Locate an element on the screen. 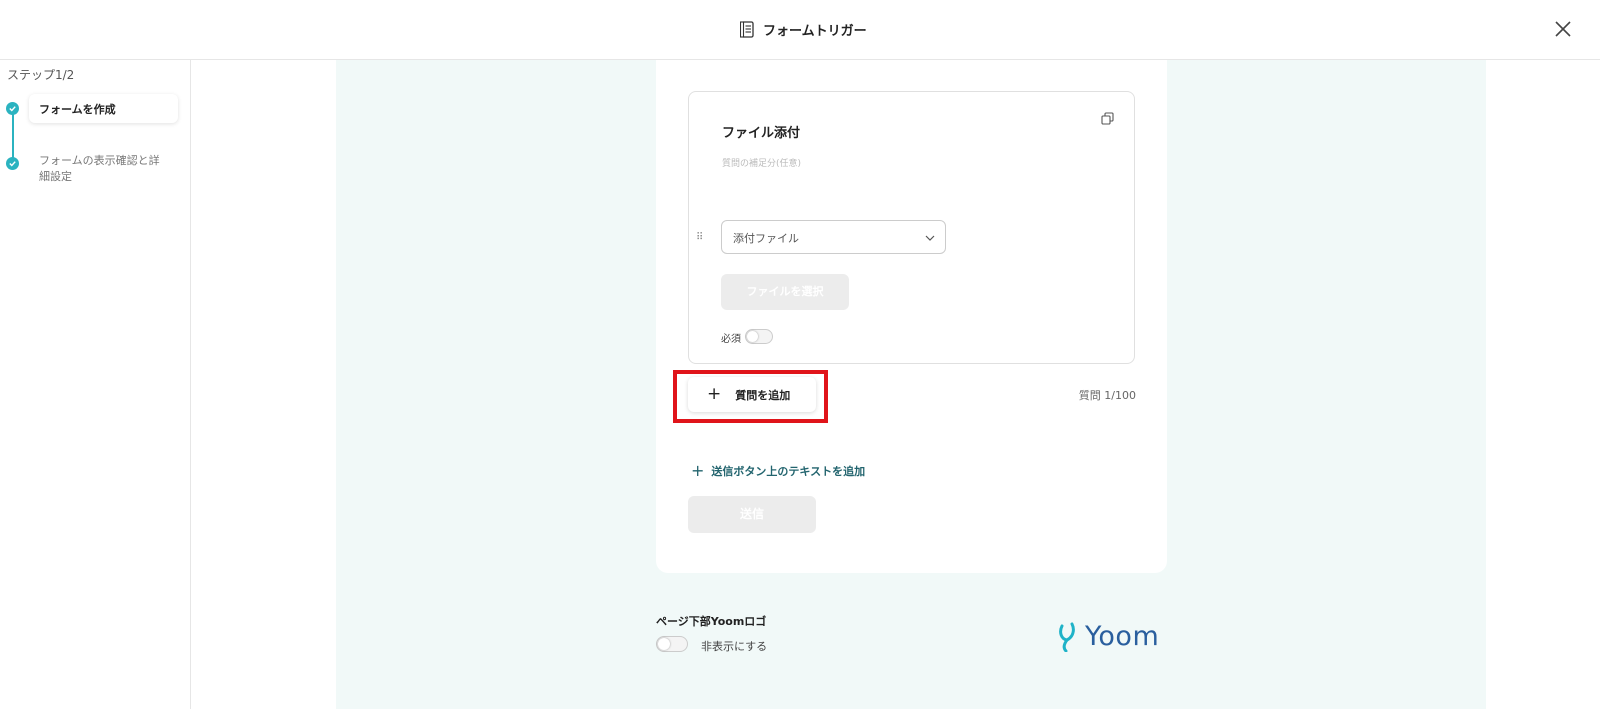  step-counter: ステップ1/2 is located at coordinates (41, 75).